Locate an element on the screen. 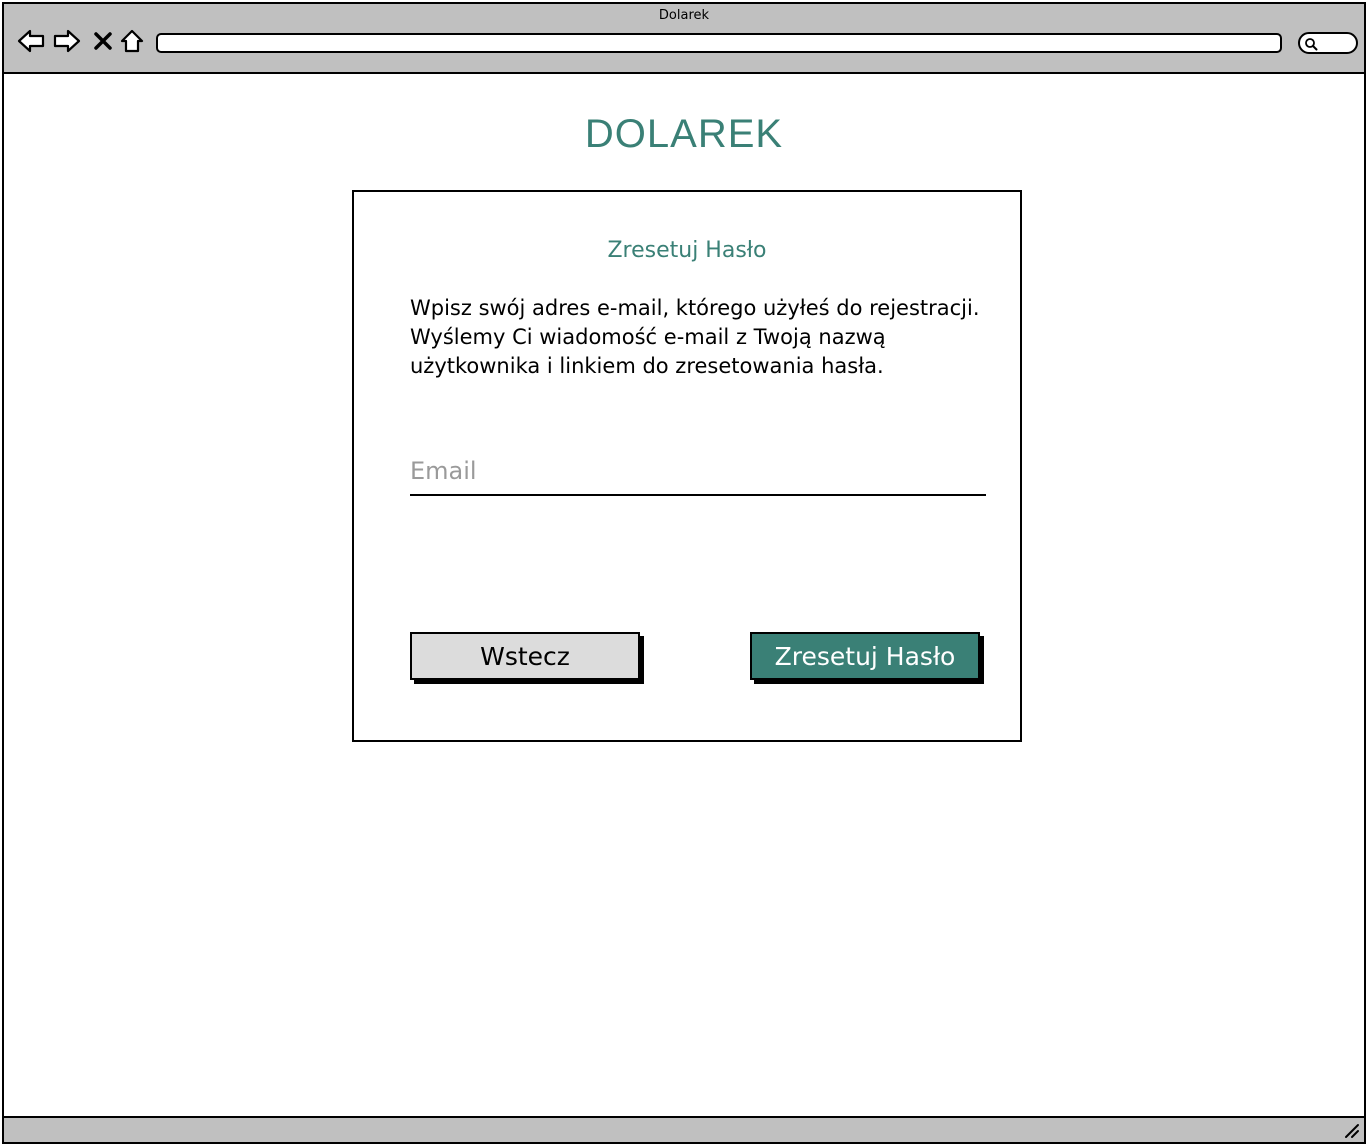 This screenshot has height=1146, width=1368. forward-nav-button is located at coordinates (67, 41).